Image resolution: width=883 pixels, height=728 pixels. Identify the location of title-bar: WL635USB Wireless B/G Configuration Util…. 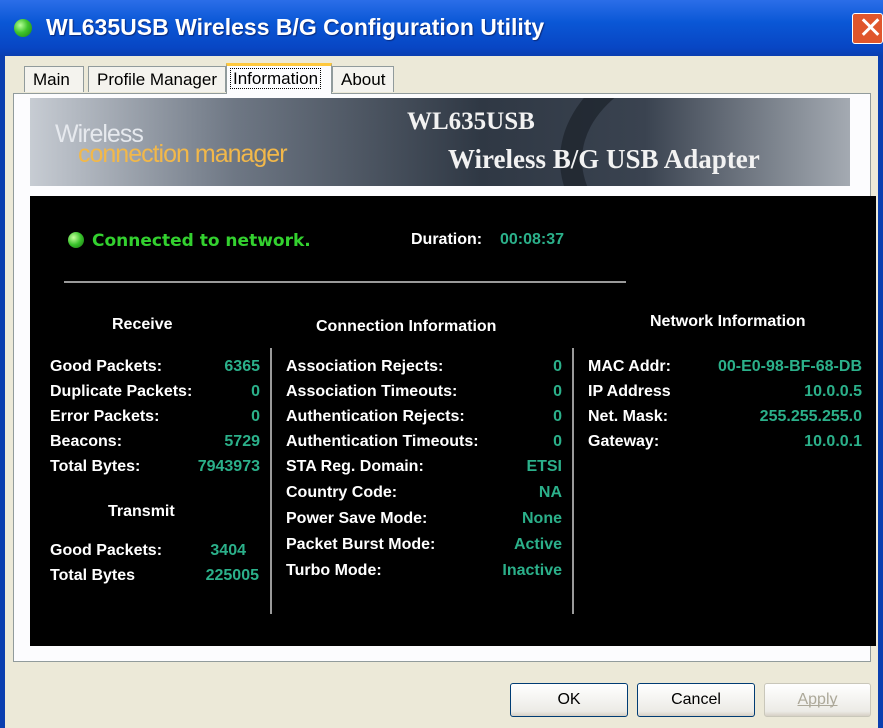
(441, 28).